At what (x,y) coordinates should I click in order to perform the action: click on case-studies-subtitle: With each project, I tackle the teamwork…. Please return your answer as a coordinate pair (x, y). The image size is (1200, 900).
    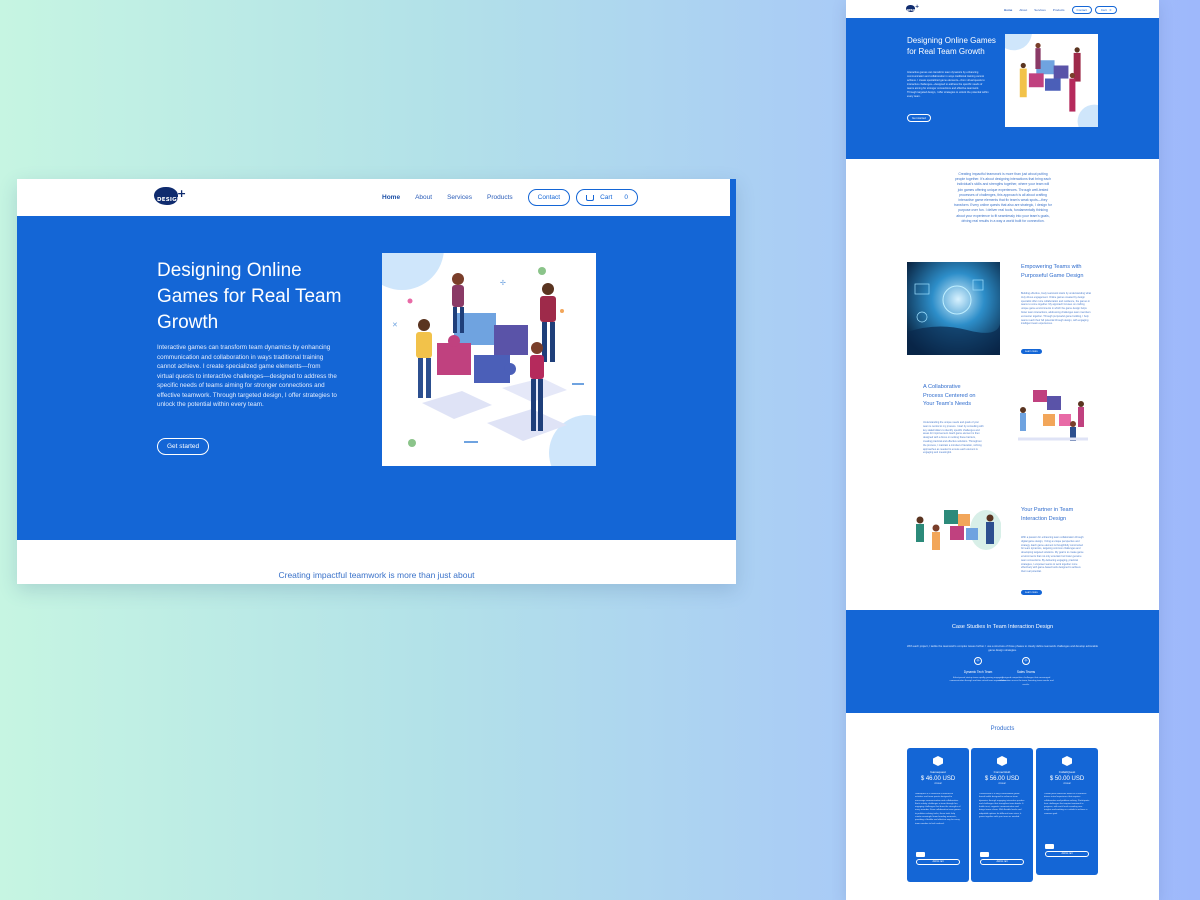
    Looking at the image, I should click on (1002, 648).